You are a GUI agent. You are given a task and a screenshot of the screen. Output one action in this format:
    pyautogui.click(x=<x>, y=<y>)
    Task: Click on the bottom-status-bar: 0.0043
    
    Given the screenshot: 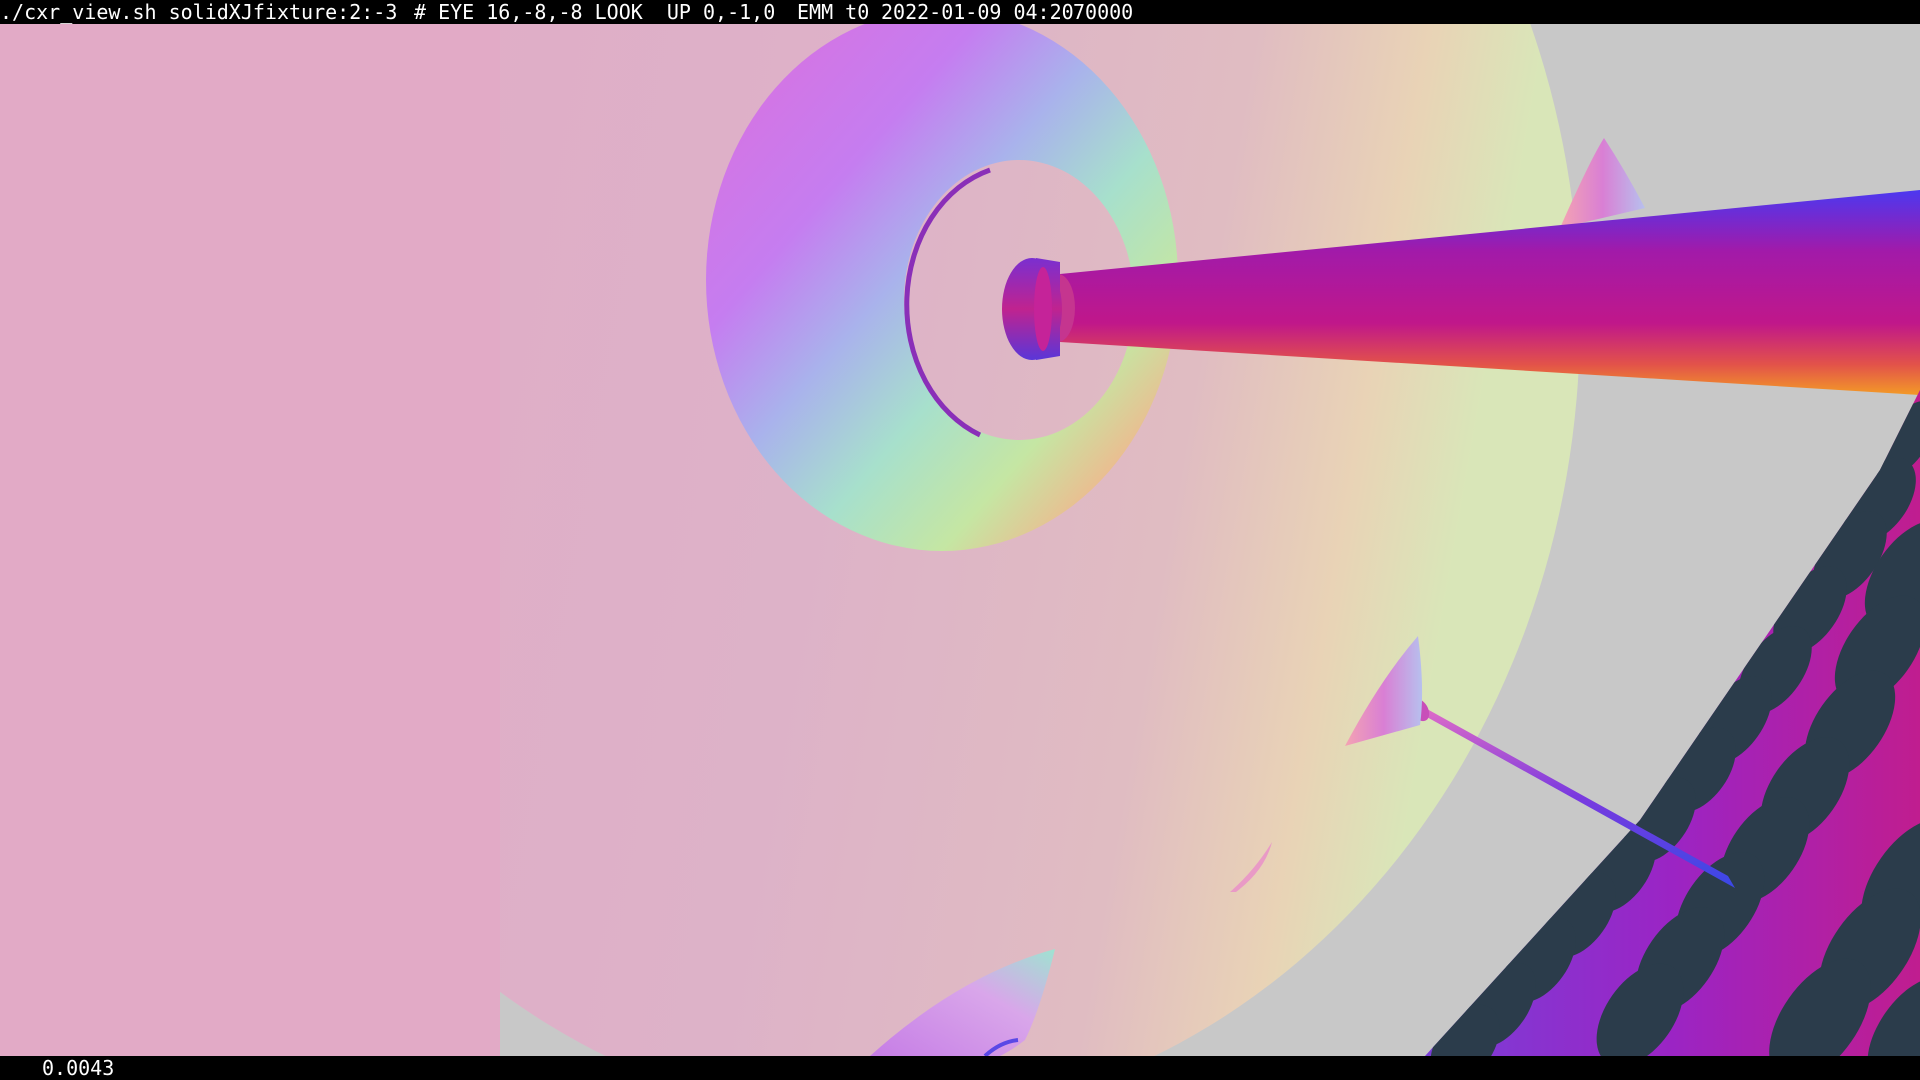 What is the action you would take?
    pyautogui.click(x=960, y=1068)
    